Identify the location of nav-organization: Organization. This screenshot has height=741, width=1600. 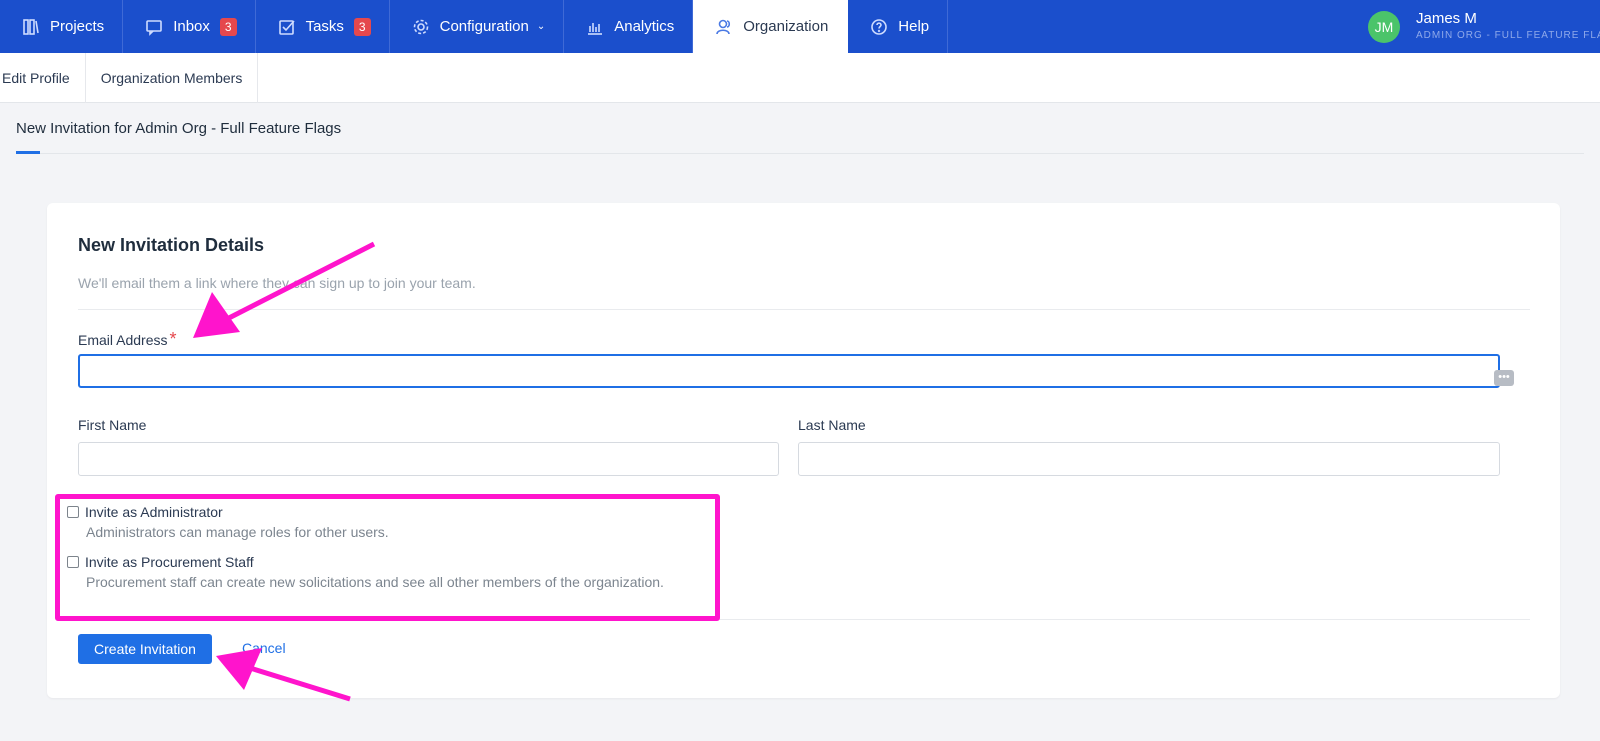
(771, 26).